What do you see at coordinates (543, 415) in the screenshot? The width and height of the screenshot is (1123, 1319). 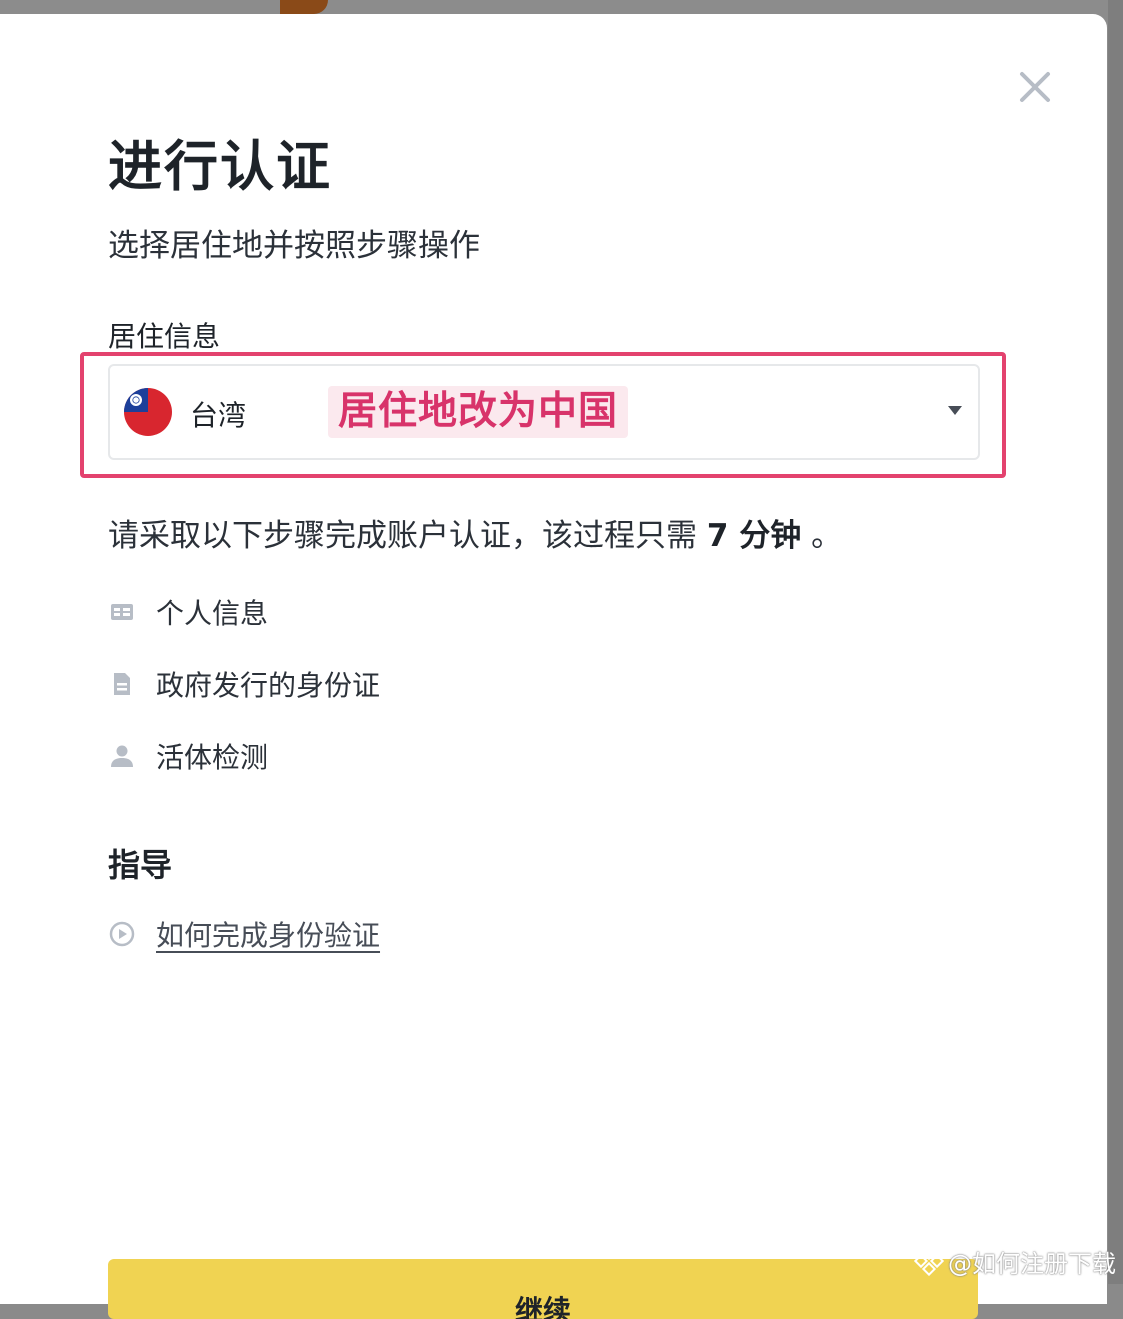 I see `annotation-highlight-box` at bounding box center [543, 415].